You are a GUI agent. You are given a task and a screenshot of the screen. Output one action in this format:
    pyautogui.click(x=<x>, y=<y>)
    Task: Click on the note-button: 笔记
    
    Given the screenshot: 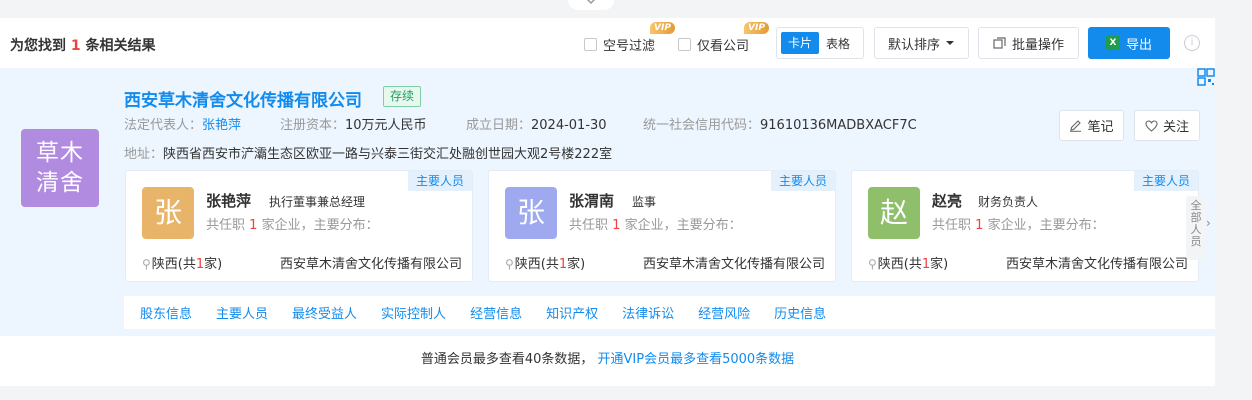 What is the action you would take?
    pyautogui.click(x=1091, y=125)
    